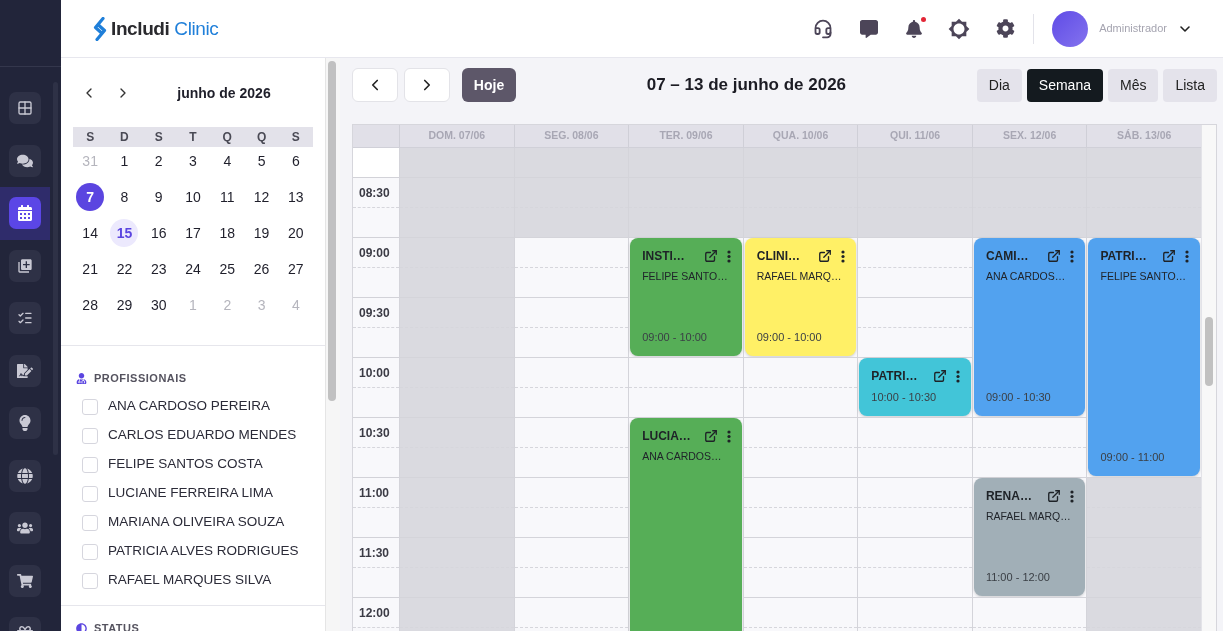 The height and width of the screenshot is (631, 1223). What do you see at coordinates (789, 337) in the screenshot?
I see `appointment-time: 09:00 - 10:00` at bounding box center [789, 337].